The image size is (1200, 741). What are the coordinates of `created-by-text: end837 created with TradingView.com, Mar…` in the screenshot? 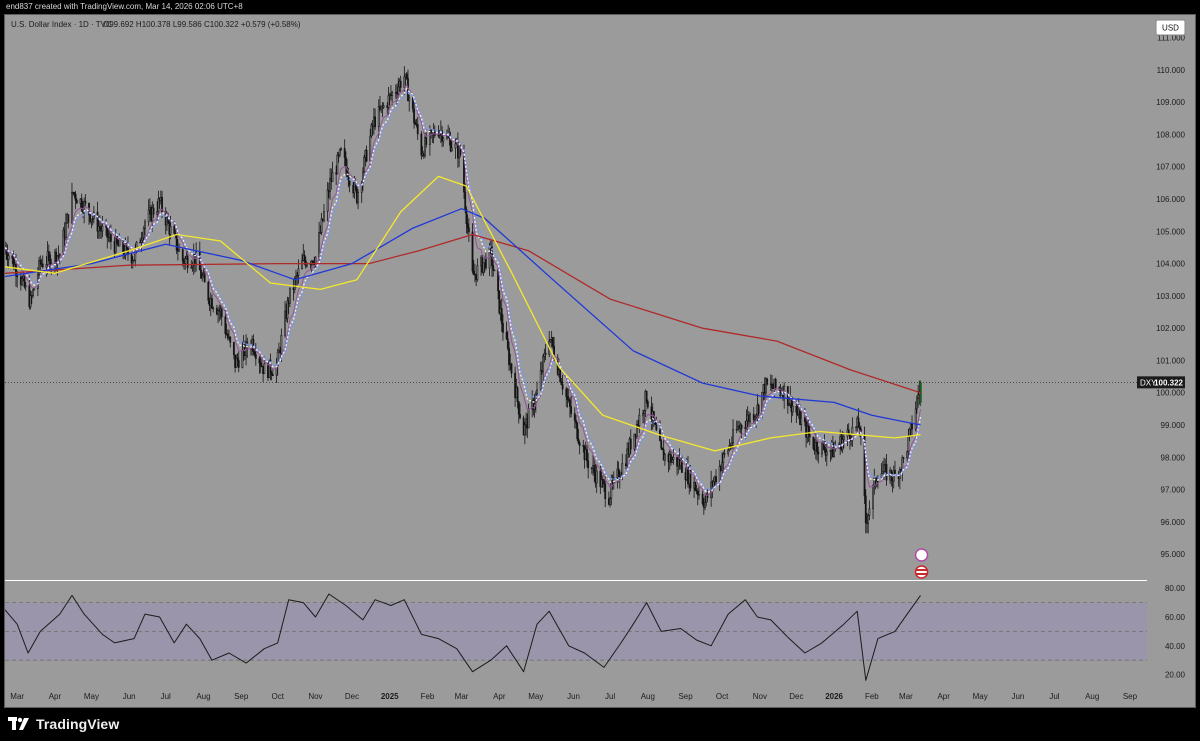 It's located at (124, 6).